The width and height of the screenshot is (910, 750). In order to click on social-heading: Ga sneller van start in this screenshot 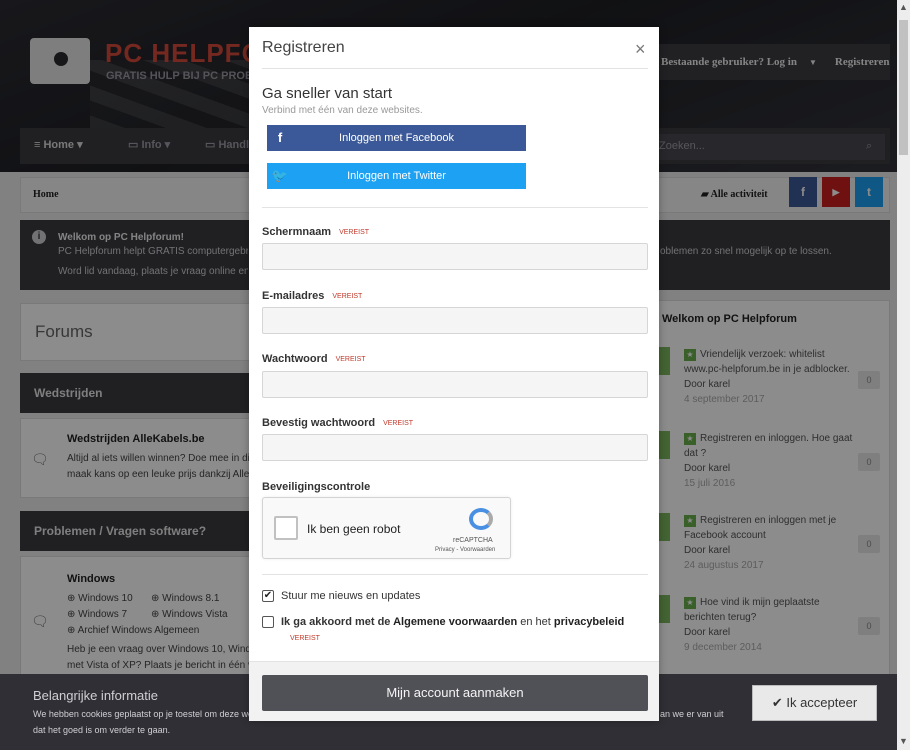, I will do `click(327, 93)`.